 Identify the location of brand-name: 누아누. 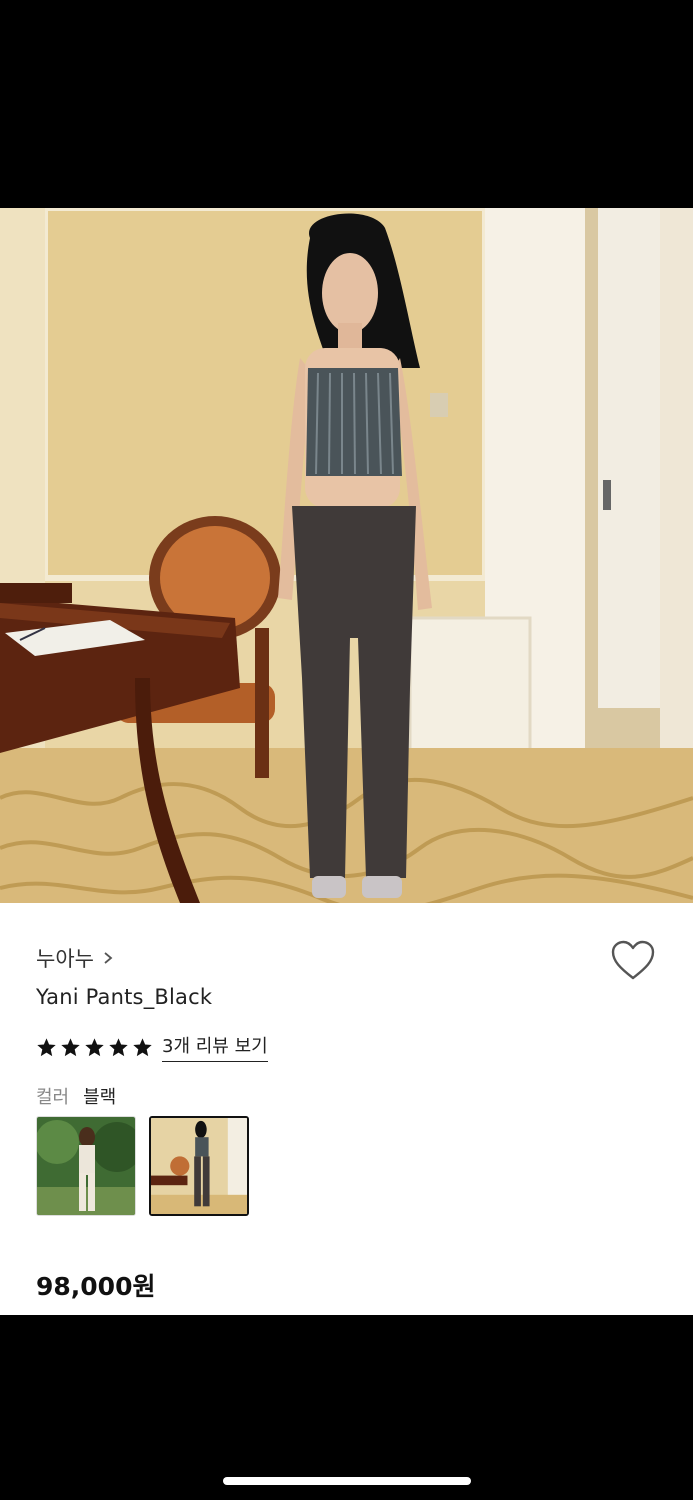
(65, 959).